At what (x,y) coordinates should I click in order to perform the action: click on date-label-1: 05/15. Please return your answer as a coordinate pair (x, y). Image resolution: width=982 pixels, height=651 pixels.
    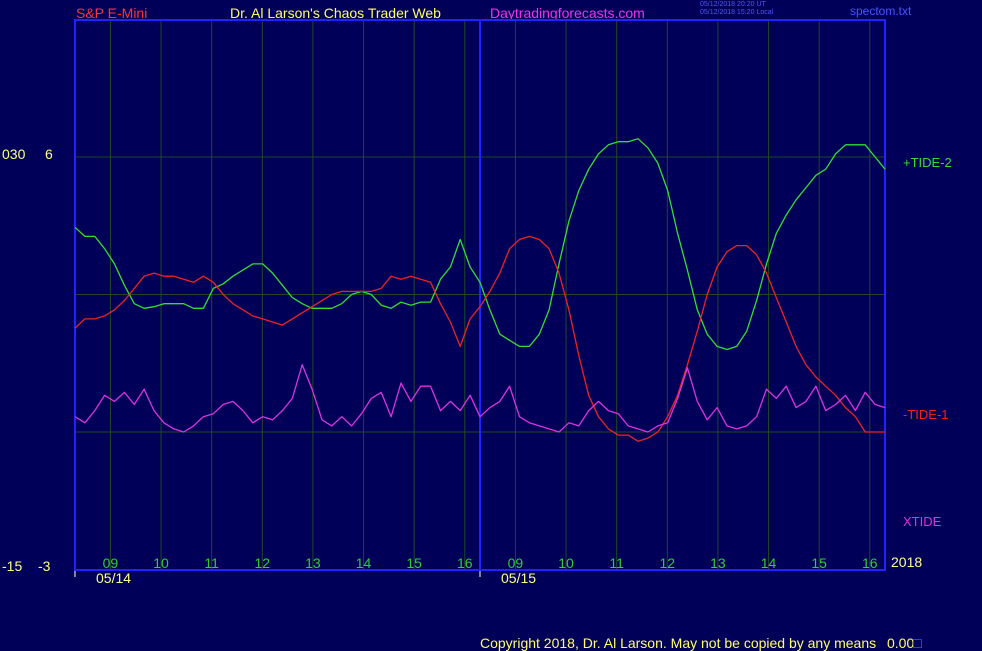
    Looking at the image, I should click on (518, 578).